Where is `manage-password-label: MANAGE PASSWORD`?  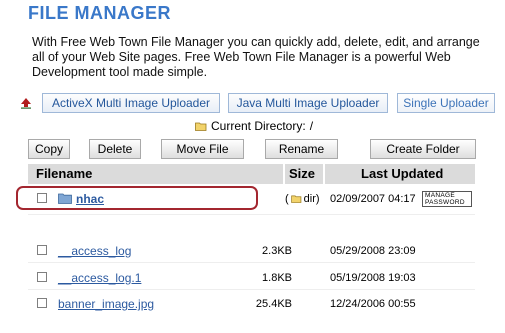
manage-password-label: MANAGE PASSWORD is located at coordinates (445, 199).